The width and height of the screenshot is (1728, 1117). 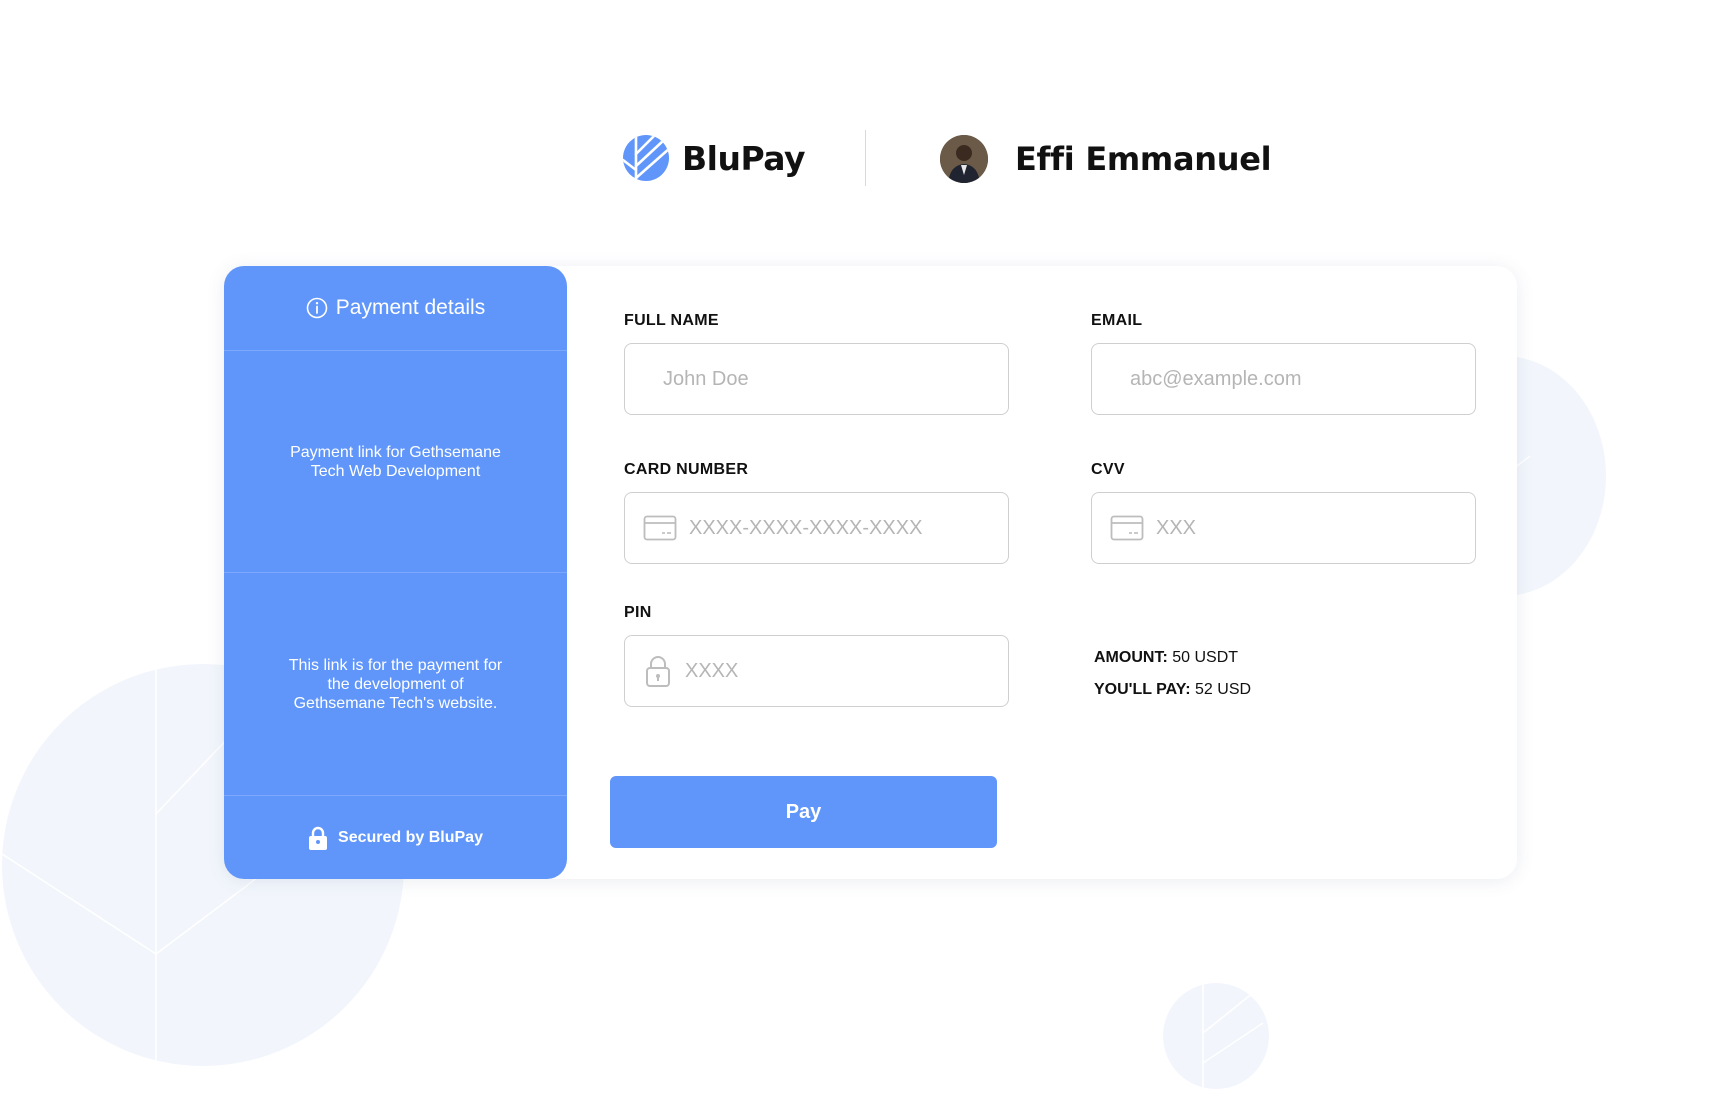 I want to click on amount-label: AMOUNT:, so click(x=1131, y=657).